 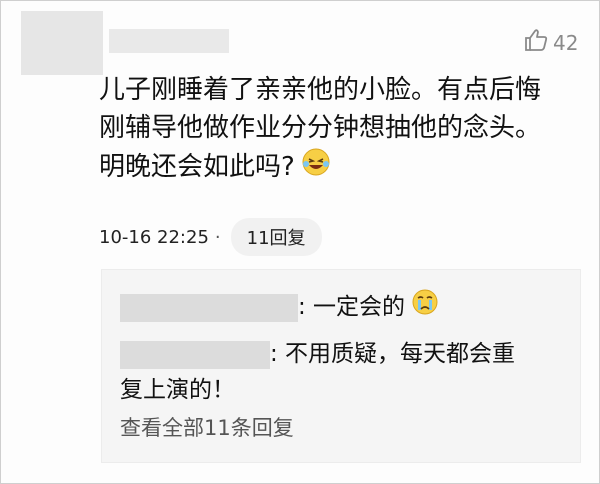 What do you see at coordinates (197, 167) in the screenshot?
I see `comment-line-text: 明晚还会如此吗?` at bounding box center [197, 167].